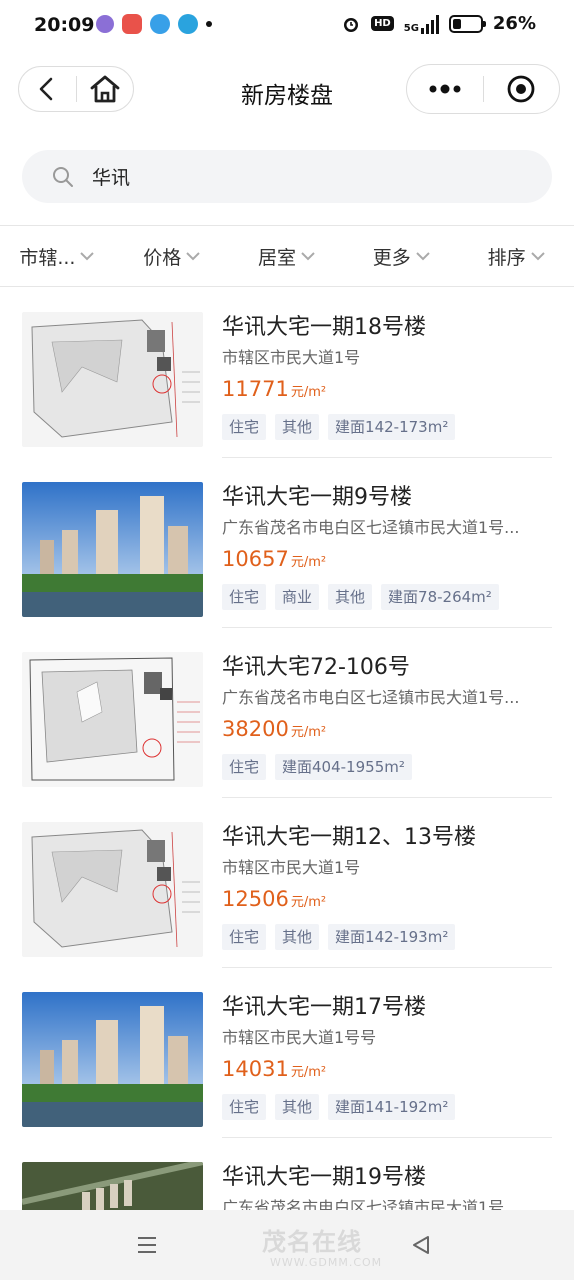 The image size is (574, 1280). I want to click on more-options-button, so click(445, 89).